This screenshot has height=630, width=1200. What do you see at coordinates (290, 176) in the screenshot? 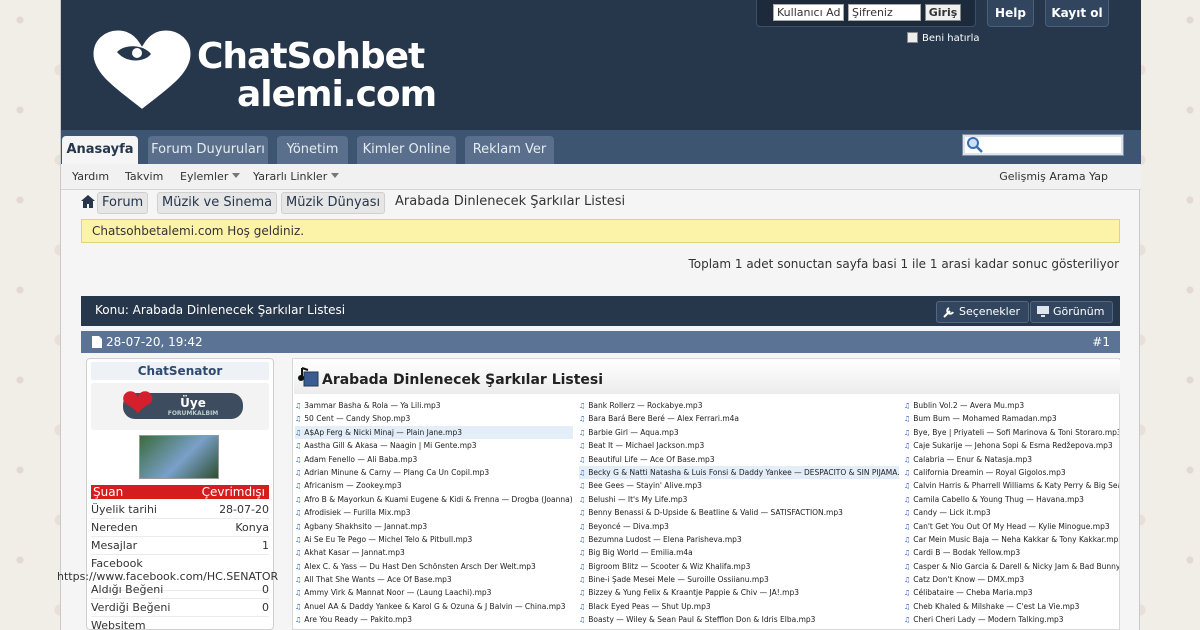
I see `subnav-yararli-label: Yararlı Linkler` at bounding box center [290, 176].